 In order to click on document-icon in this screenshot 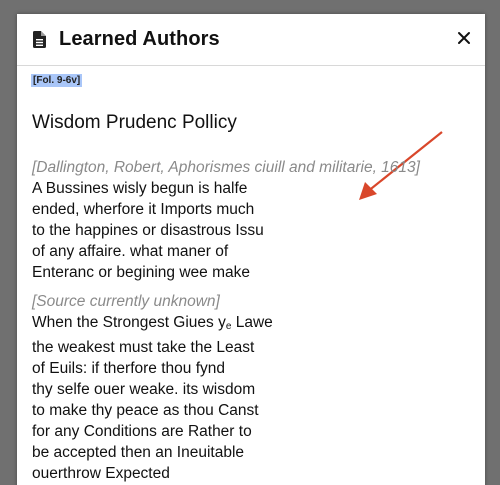, I will do `click(39, 39)`.